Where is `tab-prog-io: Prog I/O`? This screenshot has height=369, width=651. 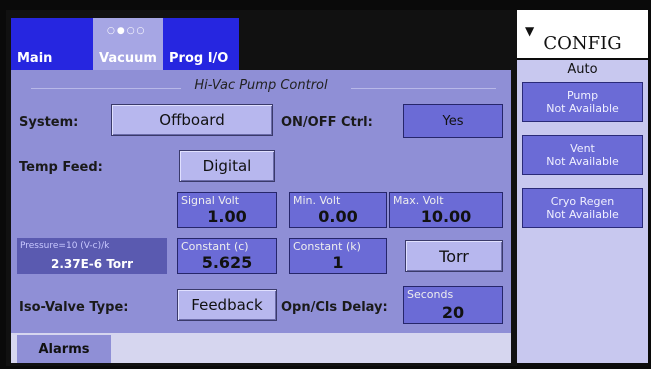 tab-prog-io: Prog I/O is located at coordinates (201, 44).